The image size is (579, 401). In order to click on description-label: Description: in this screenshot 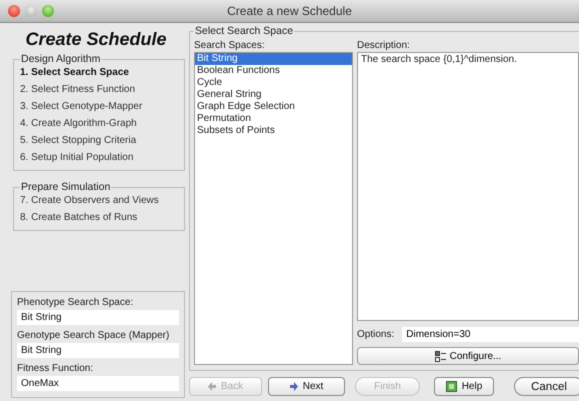, I will do `click(384, 45)`.